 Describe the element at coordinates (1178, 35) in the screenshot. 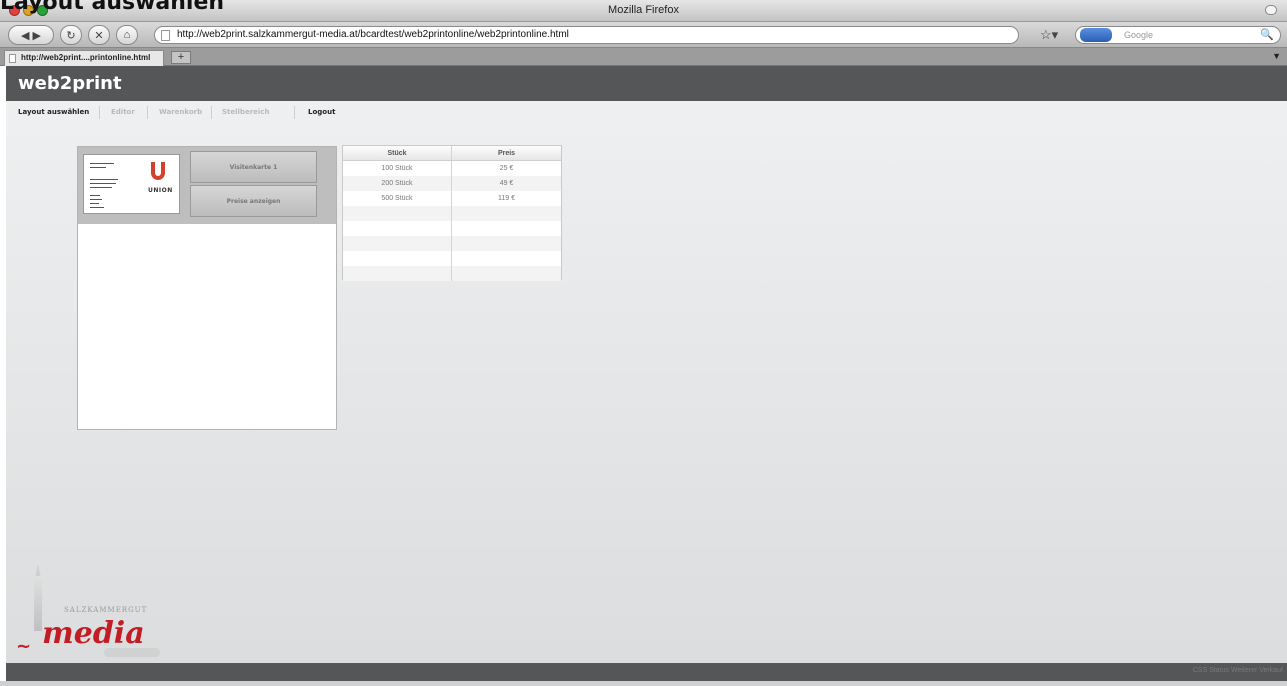

I see `search-input: Google 🔍` at that location.